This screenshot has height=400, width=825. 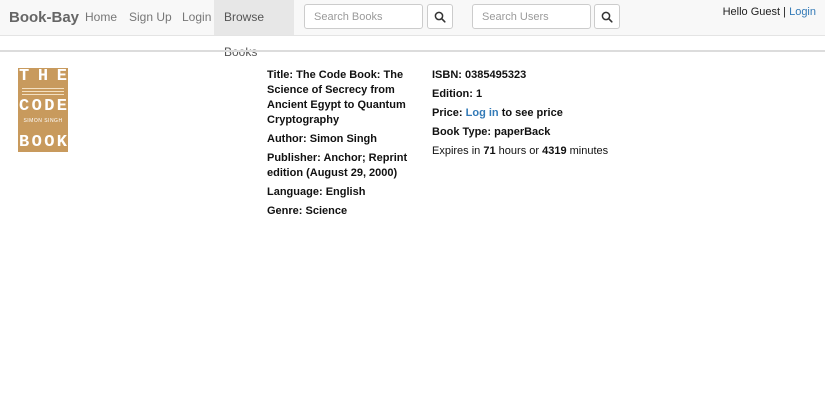 What do you see at coordinates (491, 132) in the screenshot?
I see `book-type: Book Type: paperBack` at bounding box center [491, 132].